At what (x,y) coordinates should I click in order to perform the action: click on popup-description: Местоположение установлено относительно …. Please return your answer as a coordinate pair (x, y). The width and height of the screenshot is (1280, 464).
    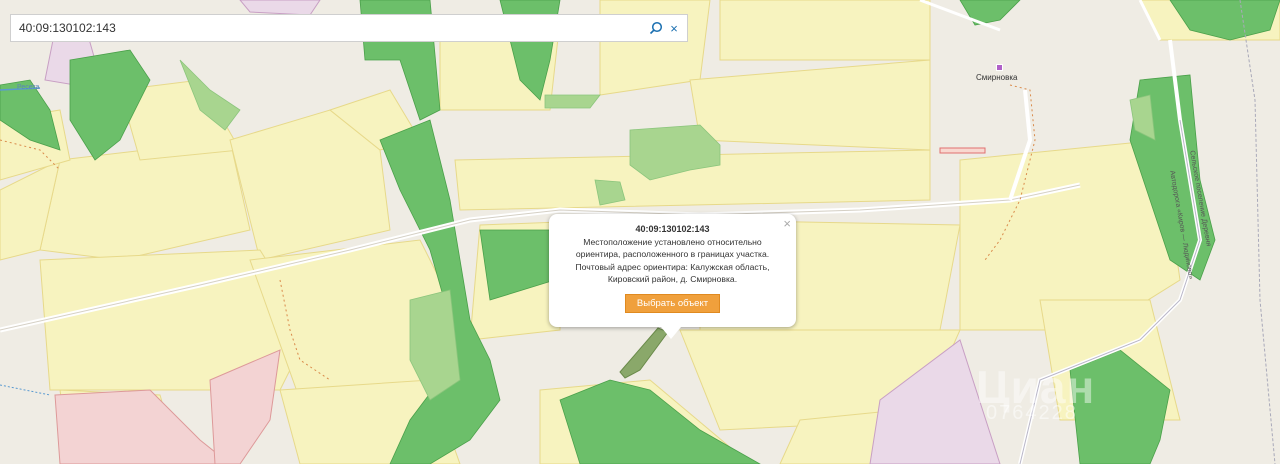
    Looking at the image, I should click on (672, 261).